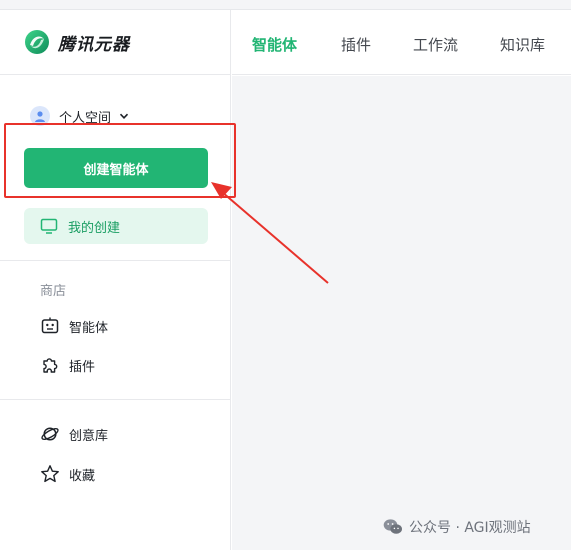 This screenshot has width=571, height=550. What do you see at coordinates (356, 44) in the screenshot?
I see `tab-plugins: 插件` at bounding box center [356, 44].